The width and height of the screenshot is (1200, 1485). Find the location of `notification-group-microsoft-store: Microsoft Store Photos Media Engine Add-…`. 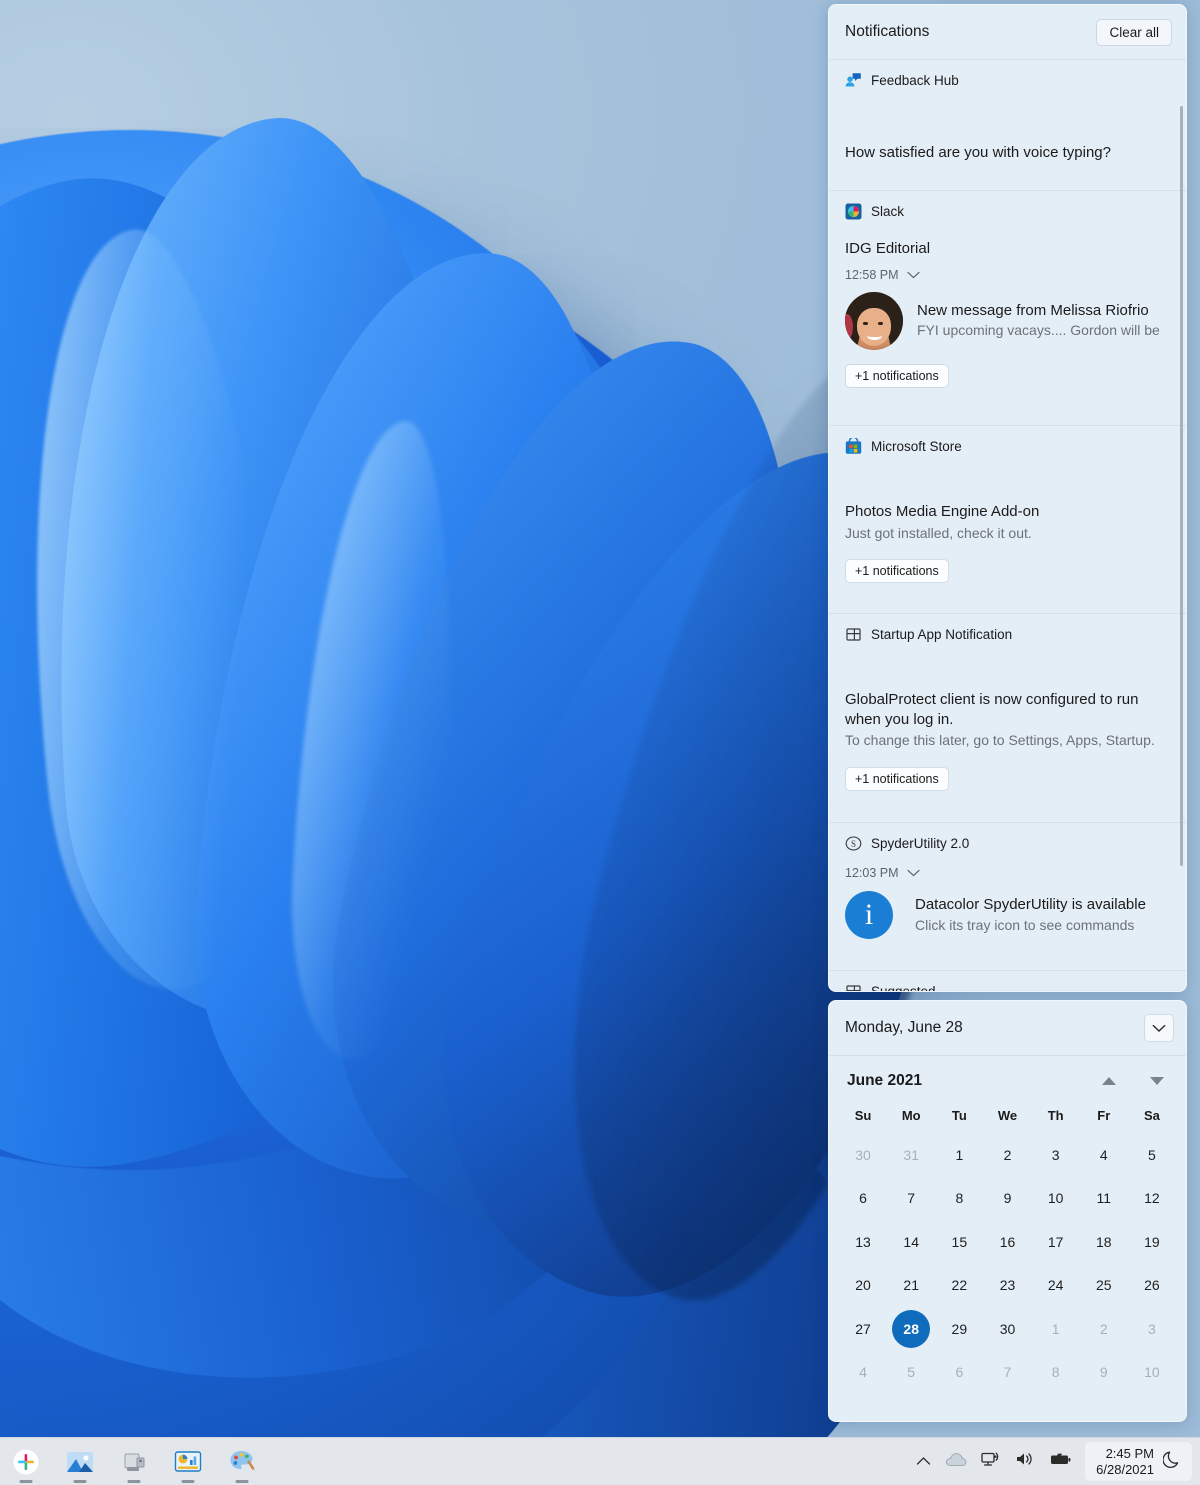

notification-group-microsoft-store: Microsoft Store Photos Media Engine Add-… is located at coordinates (1007, 520).